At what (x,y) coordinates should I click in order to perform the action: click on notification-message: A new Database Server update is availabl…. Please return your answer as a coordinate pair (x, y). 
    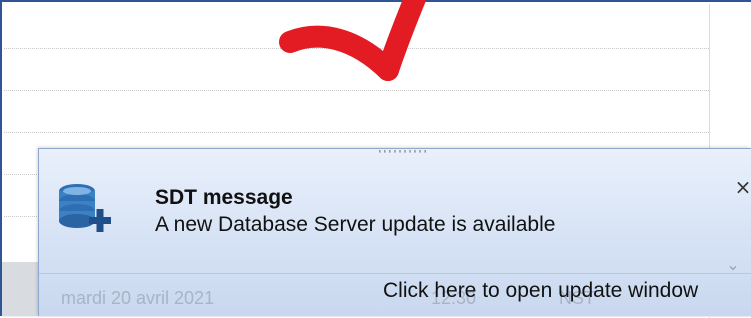
    Looking at the image, I should click on (355, 224).